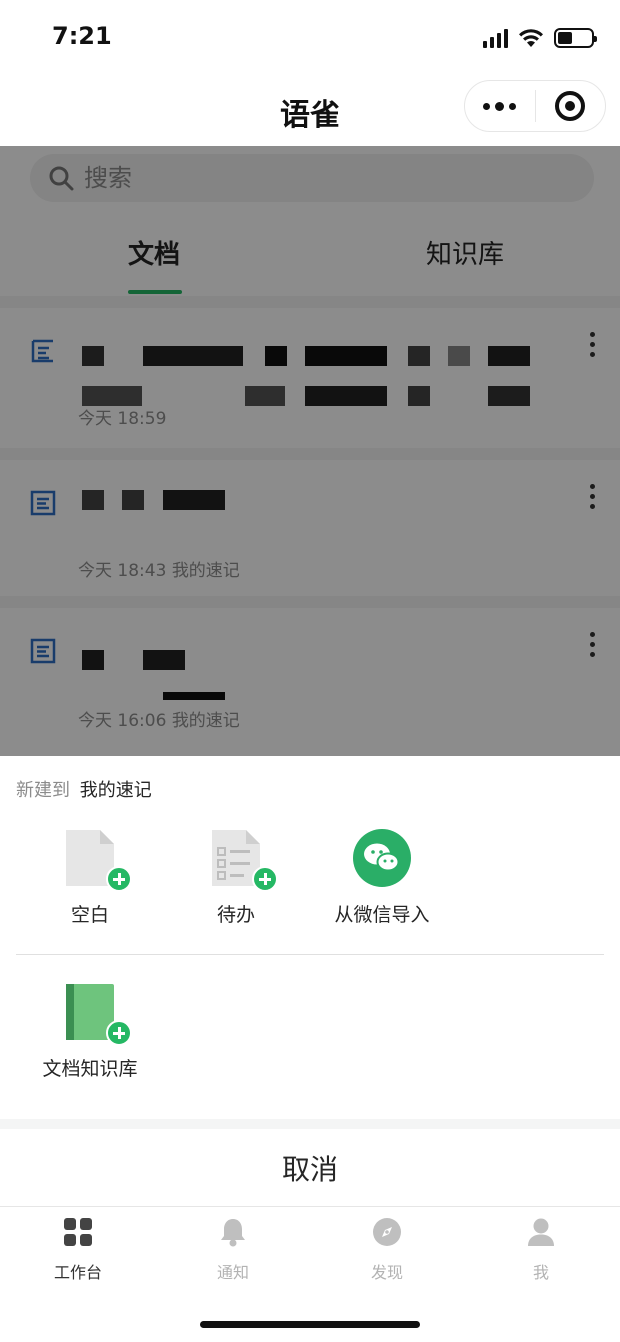 The image size is (620, 1342). I want to click on home-indicator, so click(310, 1324).